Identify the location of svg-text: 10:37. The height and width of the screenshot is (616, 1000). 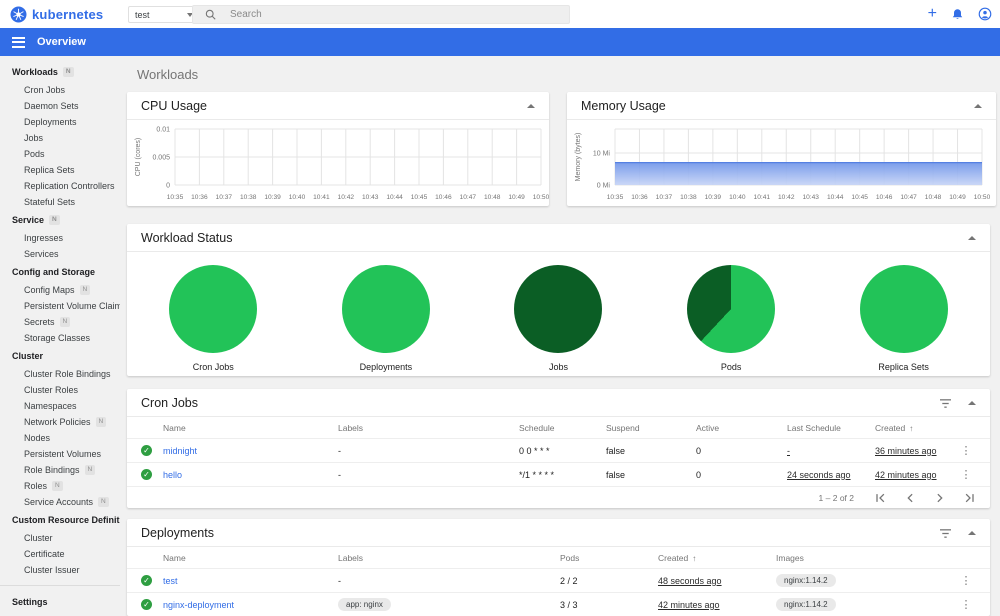
(224, 197).